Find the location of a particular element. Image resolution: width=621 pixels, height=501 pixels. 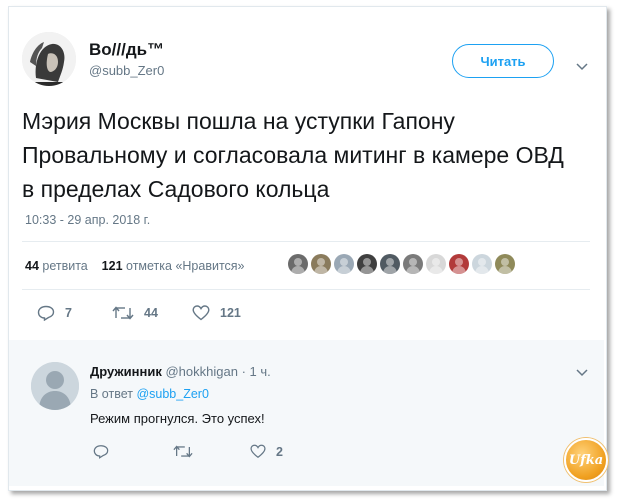

reply-header: Дружинник @hokkhigan · 1 ч. is located at coordinates (180, 371).